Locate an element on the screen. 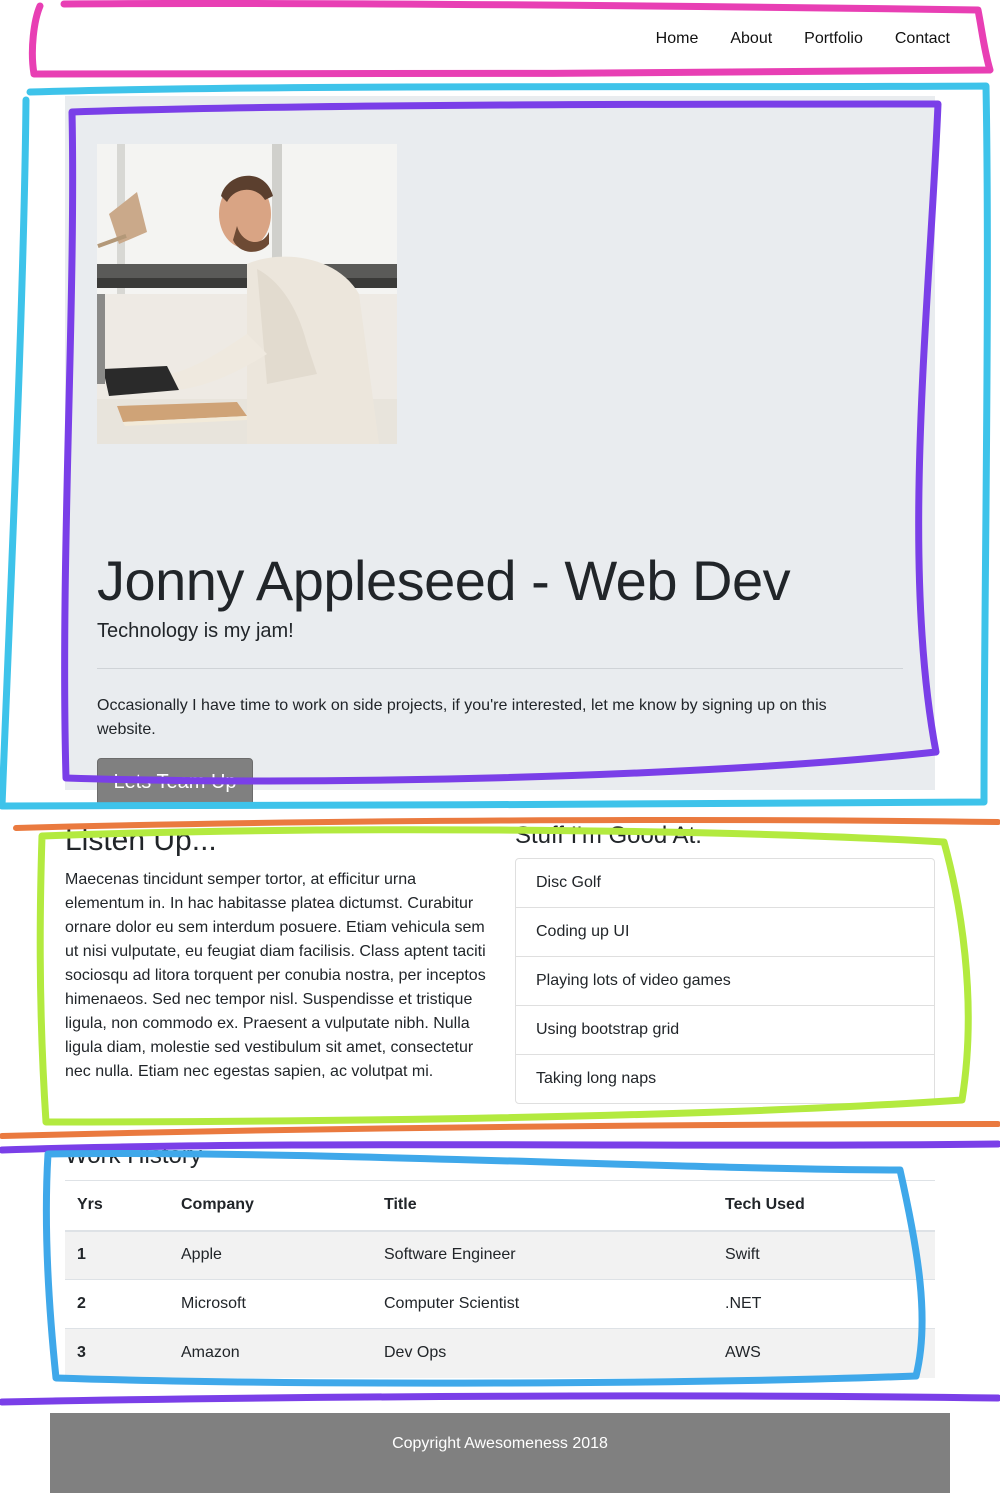  footer: Copyright Awesomeness 2018 is located at coordinates (500, 1453).